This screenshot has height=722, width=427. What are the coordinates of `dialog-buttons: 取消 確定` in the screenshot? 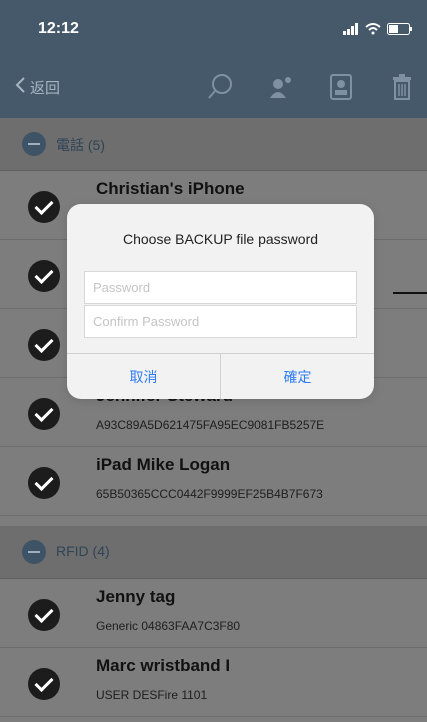 It's located at (220, 376).